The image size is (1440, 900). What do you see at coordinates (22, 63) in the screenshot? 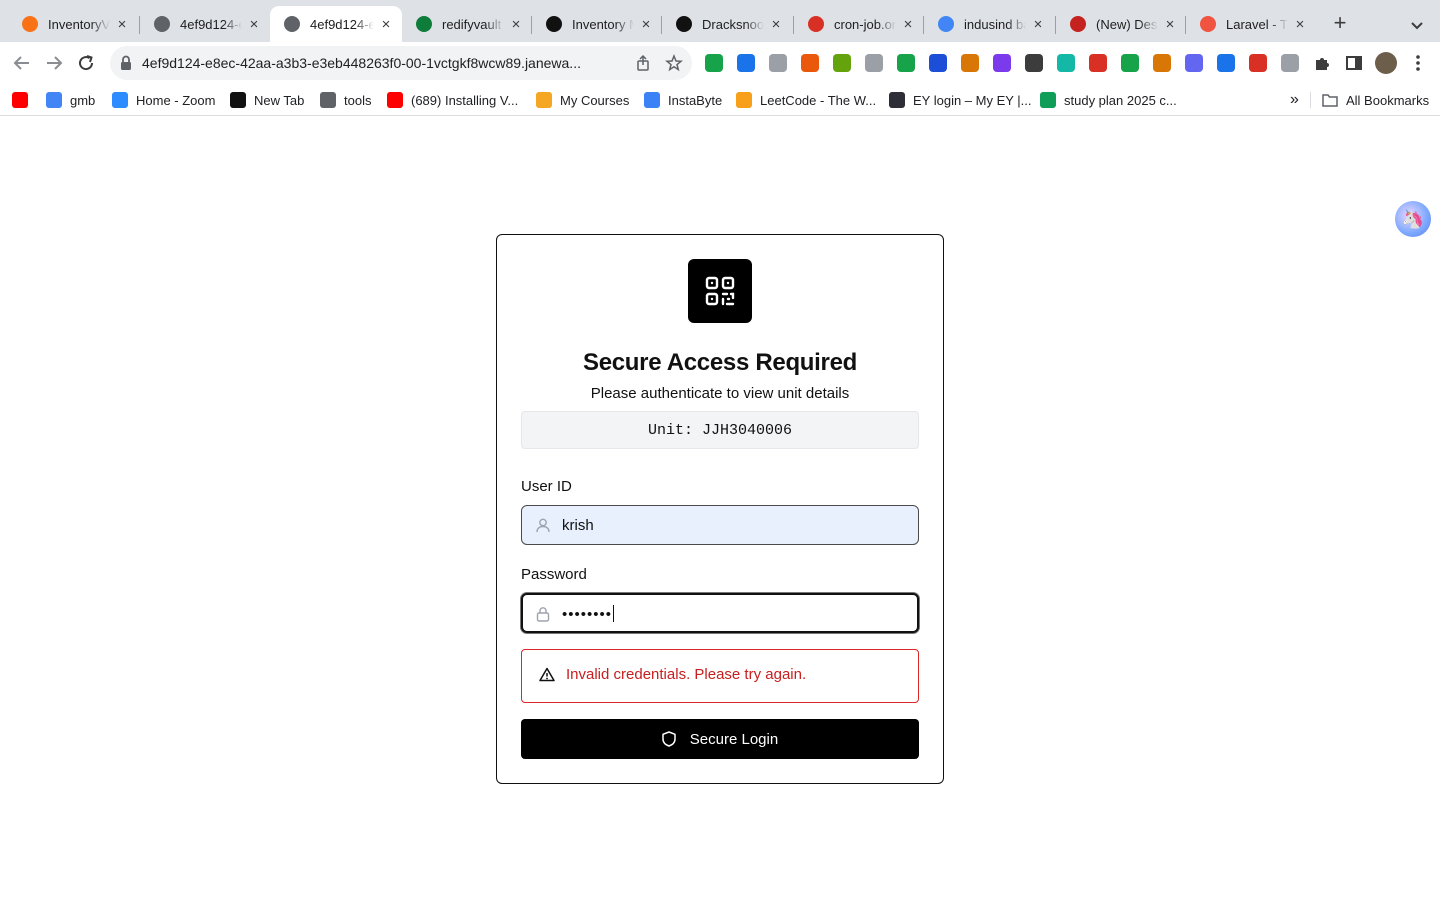
I see `back-arrow-icon` at bounding box center [22, 63].